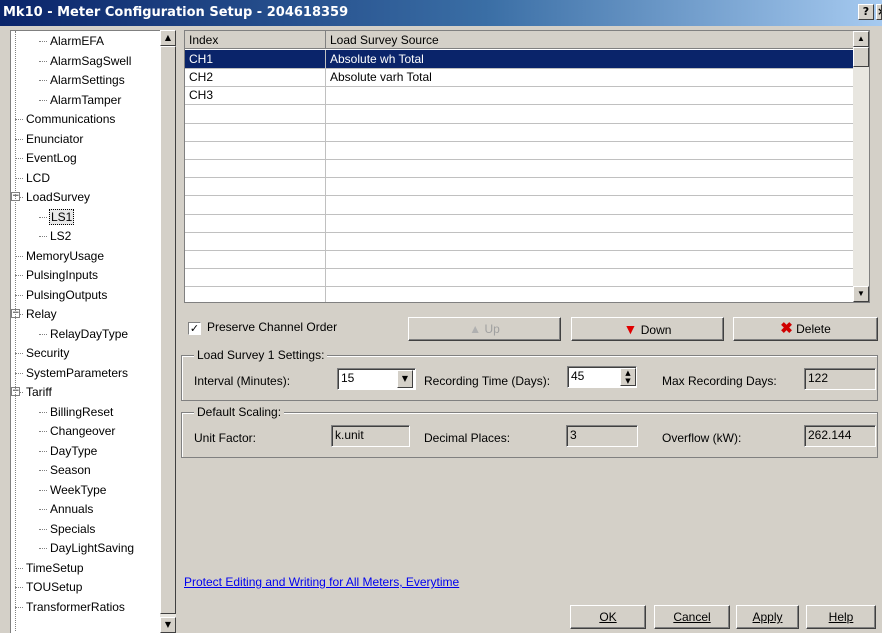  Describe the element at coordinates (90, 61) in the screenshot. I see `tree-item: AlarmSagSwell` at that location.